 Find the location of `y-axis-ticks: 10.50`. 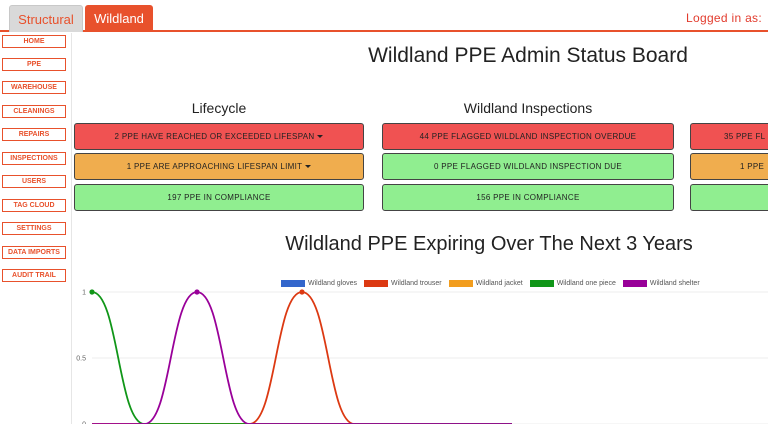

y-axis-ticks: 10.50 is located at coordinates (81, 357).